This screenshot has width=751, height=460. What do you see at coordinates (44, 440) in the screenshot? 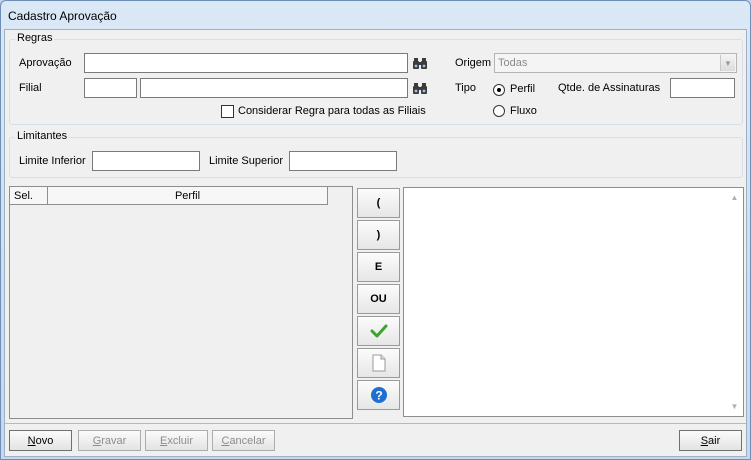
I see `novo-button-label: ovo` at bounding box center [44, 440].